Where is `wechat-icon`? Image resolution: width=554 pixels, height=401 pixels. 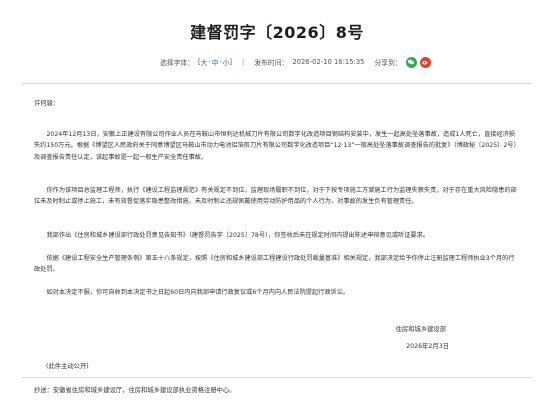
wechat-icon is located at coordinates (411, 62).